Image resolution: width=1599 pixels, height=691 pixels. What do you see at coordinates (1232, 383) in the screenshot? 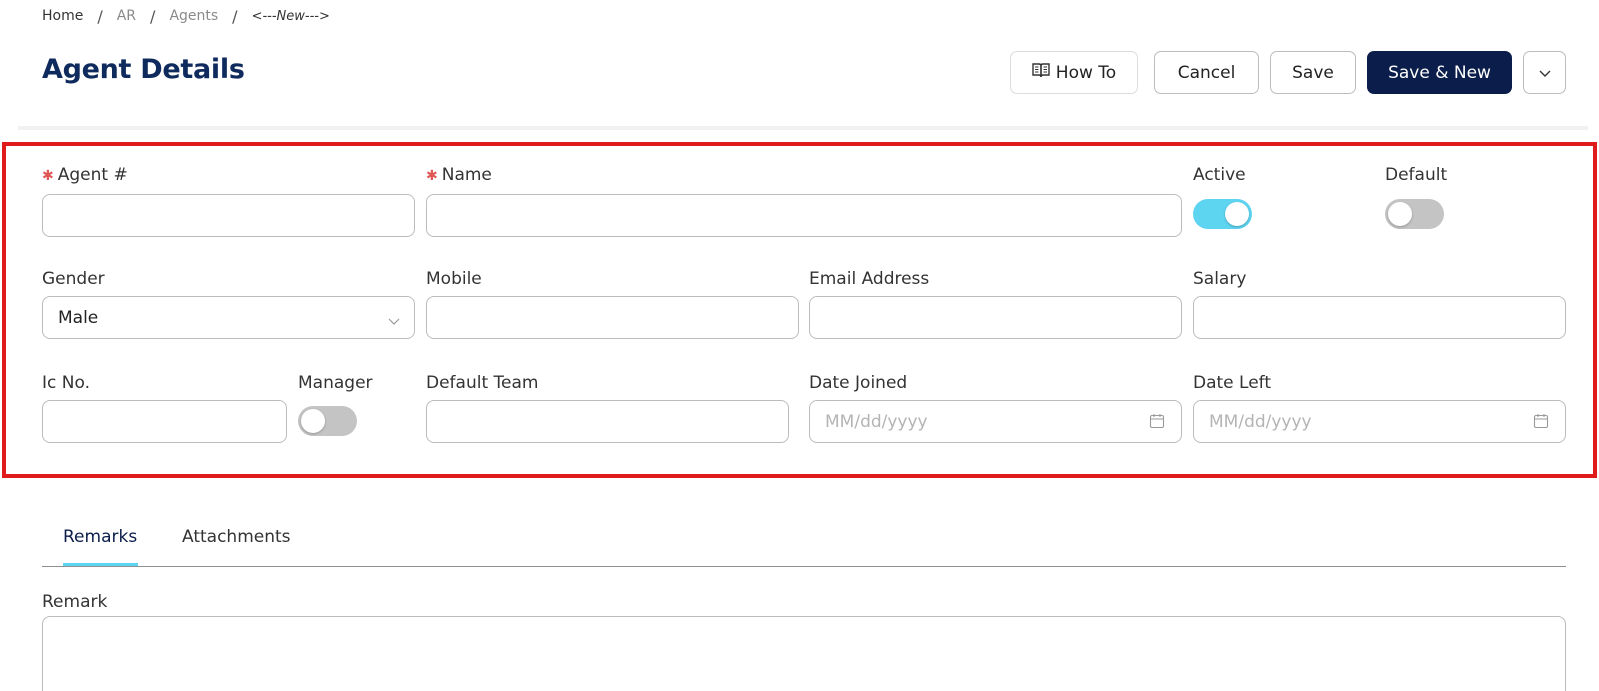
I see `date-left-label: Date Left` at bounding box center [1232, 383].